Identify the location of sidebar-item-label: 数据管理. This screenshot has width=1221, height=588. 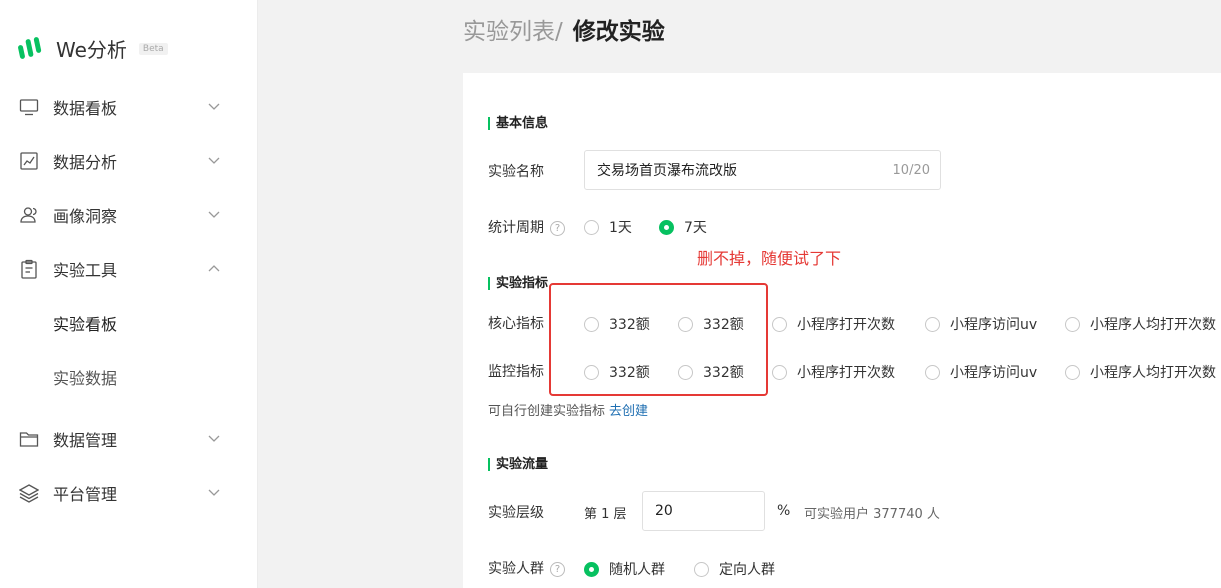
(85, 440).